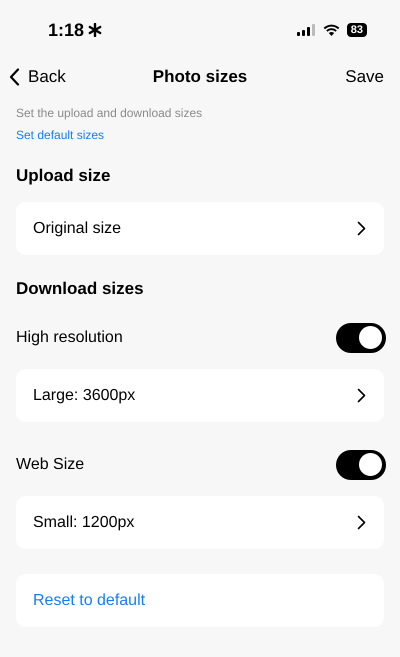 The width and height of the screenshot is (400, 657). Describe the element at coordinates (60, 135) in the screenshot. I see `default-sizes-link: Set default sizes` at that location.